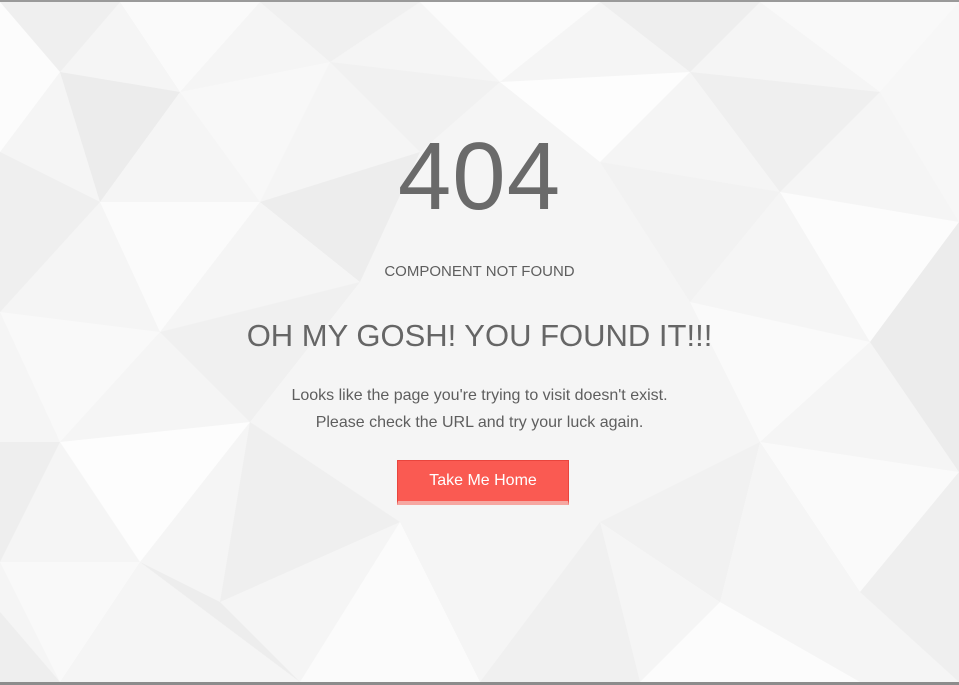  Describe the element at coordinates (479, 335) in the screenshot. I see `error-headline: OH MY GOSH! YOU FOUND IT!!!` at that location.